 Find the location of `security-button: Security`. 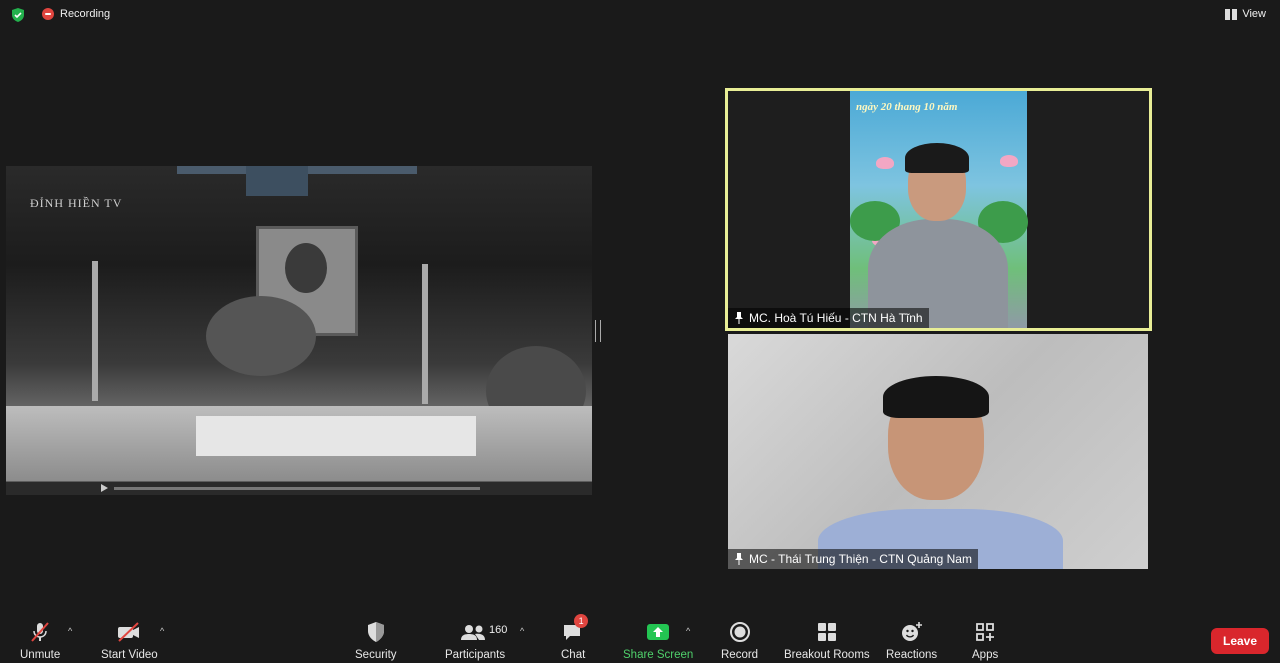

security-button: Security is located at coordinates (376, 640).